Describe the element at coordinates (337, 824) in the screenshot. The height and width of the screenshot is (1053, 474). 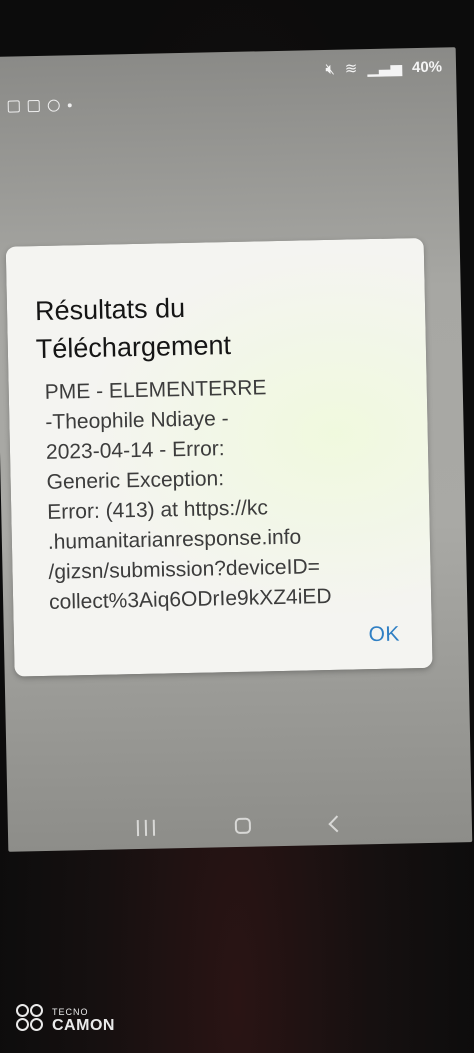
I see `back-icon` at that location.